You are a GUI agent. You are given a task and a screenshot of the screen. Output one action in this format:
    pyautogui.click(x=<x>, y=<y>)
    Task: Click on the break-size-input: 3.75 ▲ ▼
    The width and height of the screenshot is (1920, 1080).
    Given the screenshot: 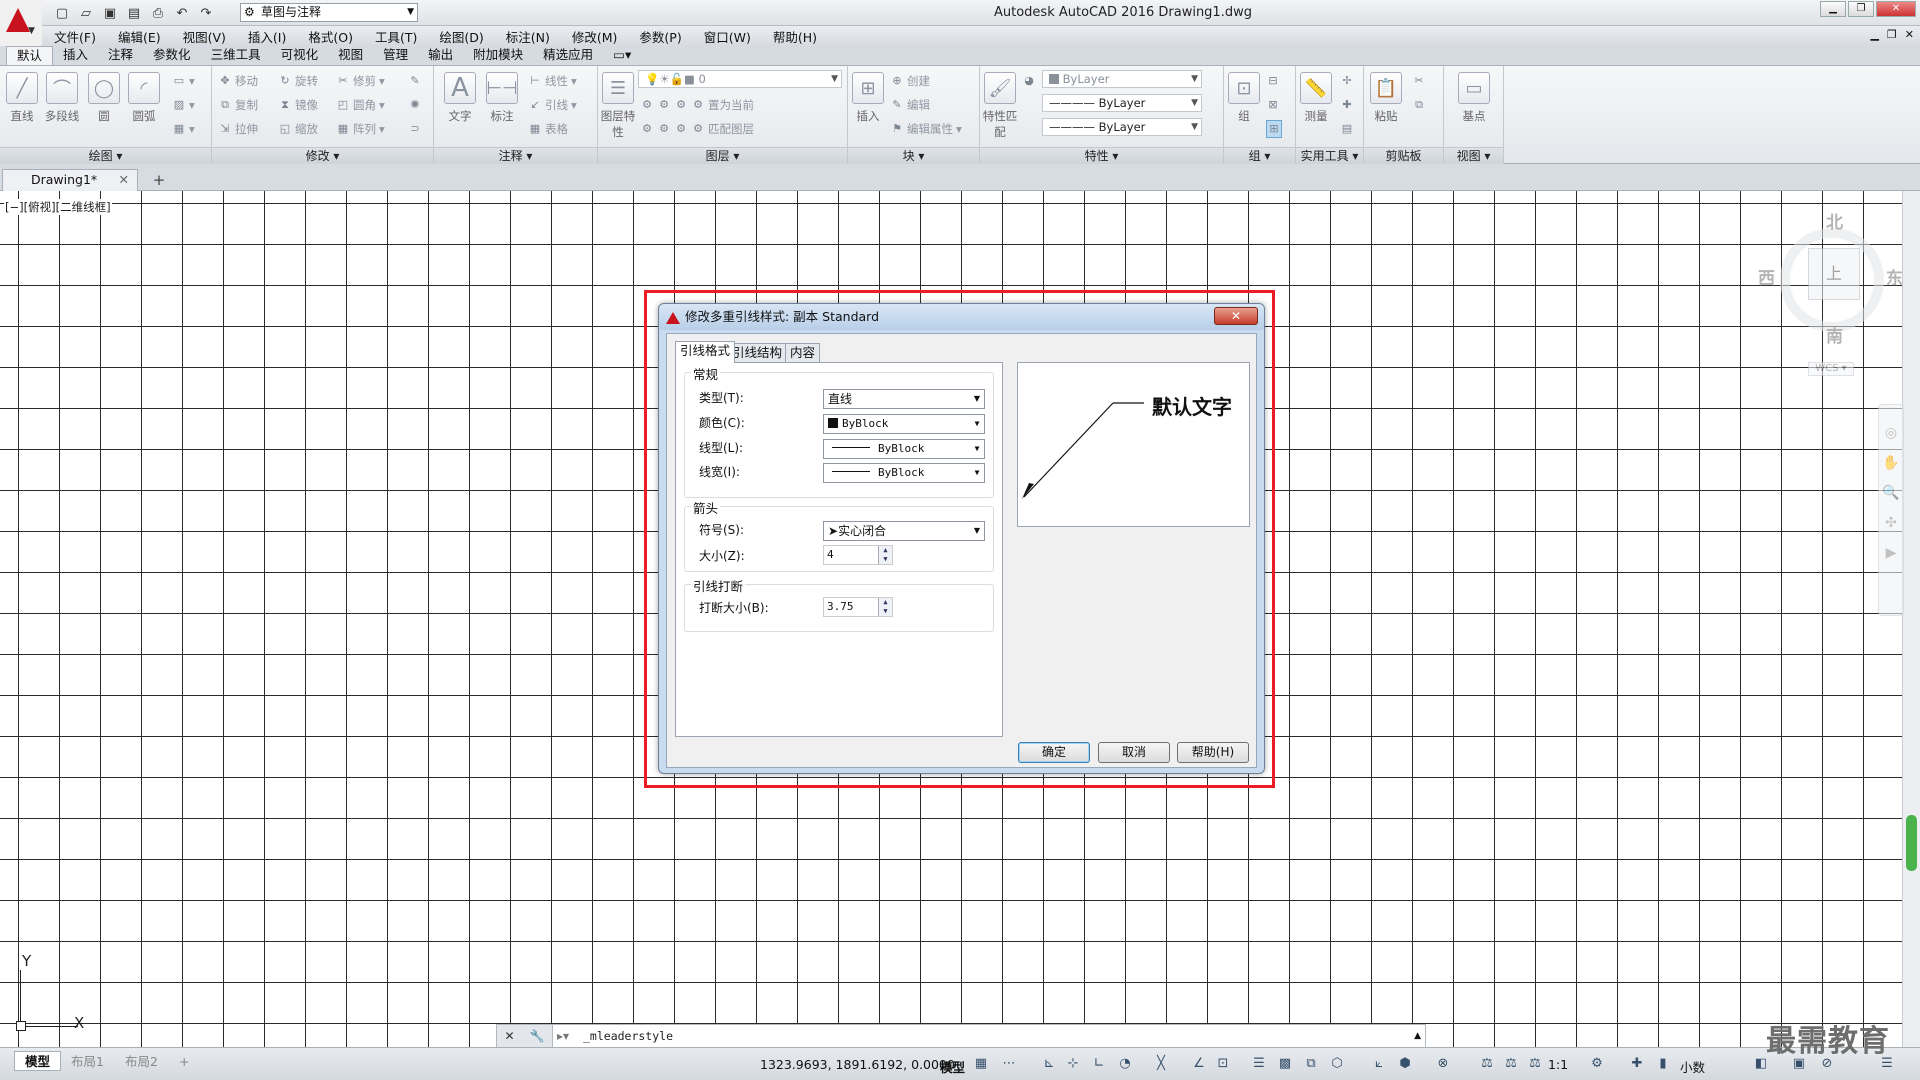 What is the action you would take?
    pyautogui.click(x=858, y=607)
    